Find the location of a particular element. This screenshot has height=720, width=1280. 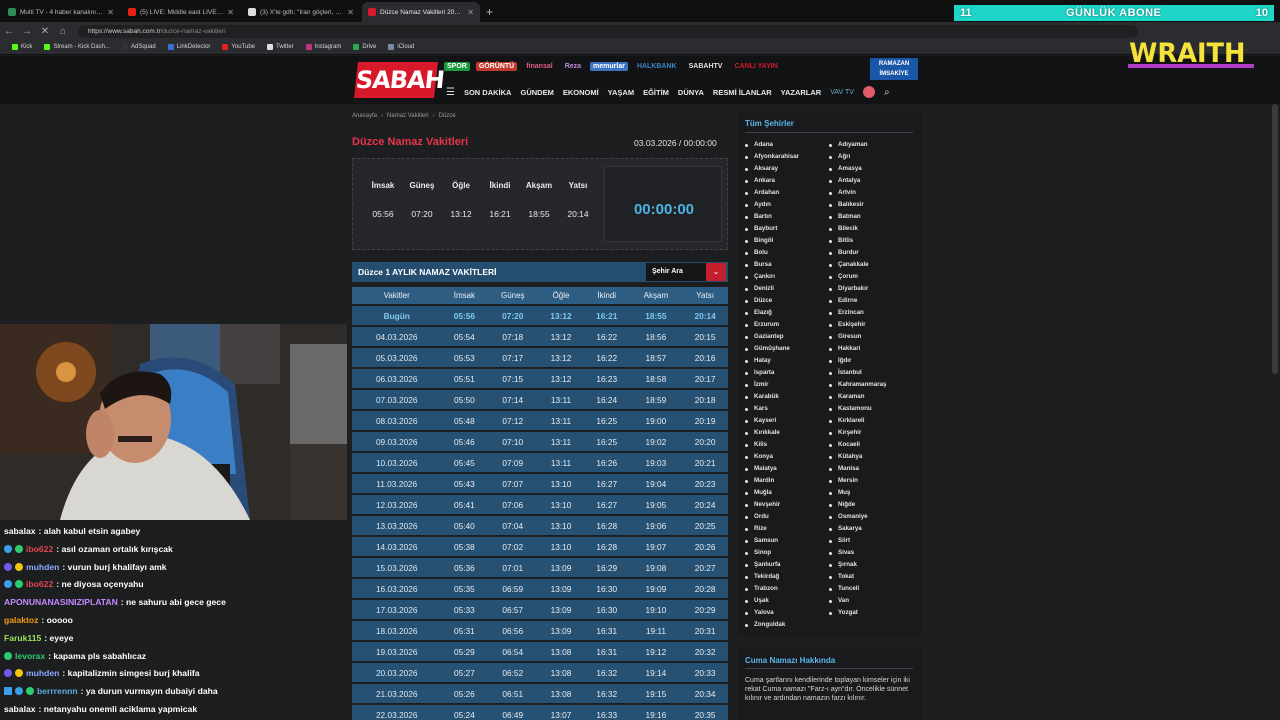

city-link: Bingöl is located at coordinates (785, 241).